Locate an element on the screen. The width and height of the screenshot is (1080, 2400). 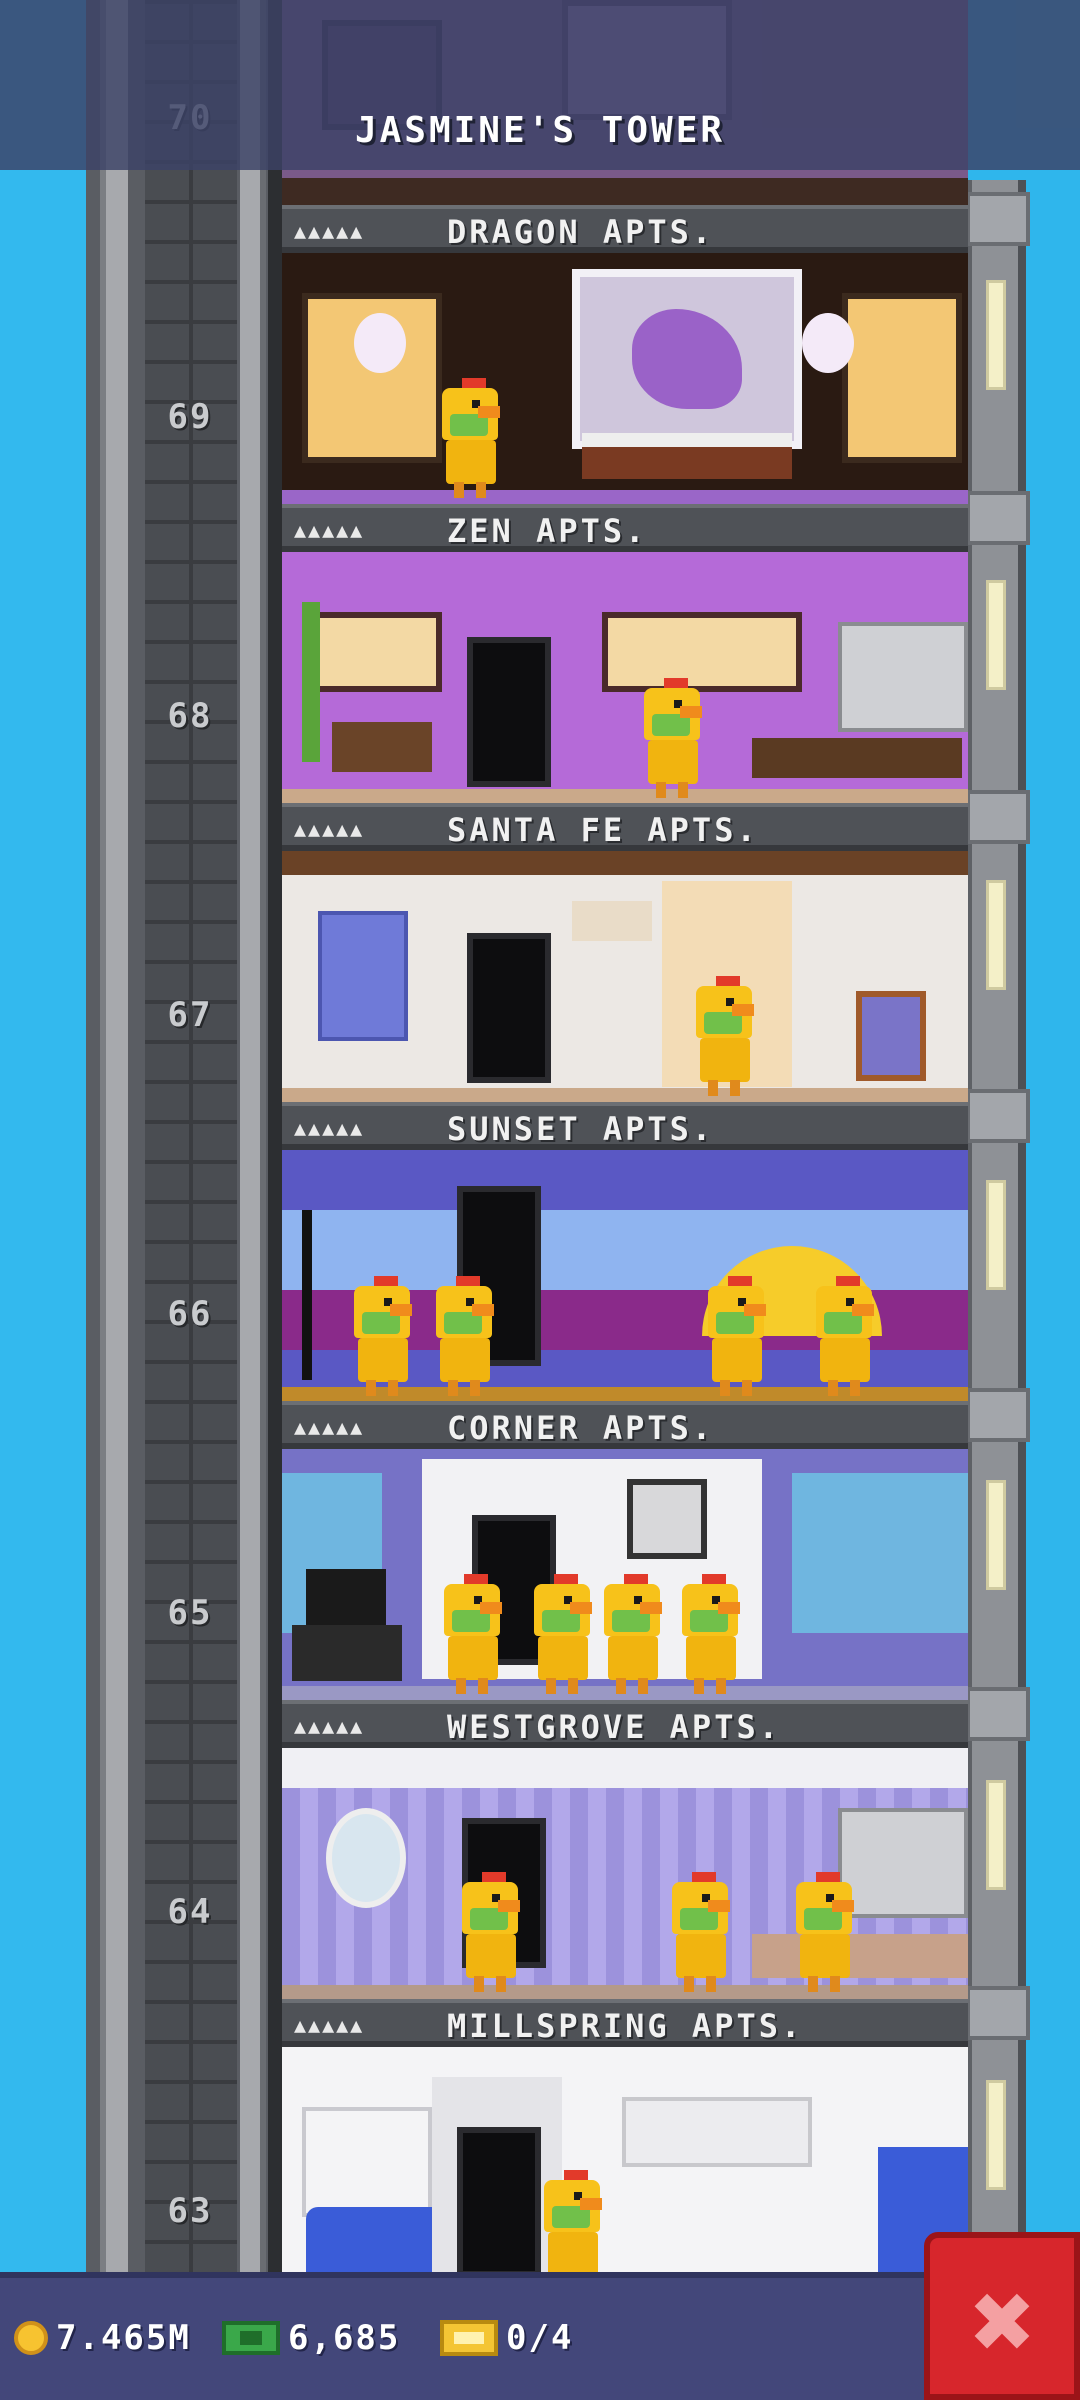
floor-sign: ▲▲▲▲▲ SANTA FE APTS. is located at coordinates (625, 827).